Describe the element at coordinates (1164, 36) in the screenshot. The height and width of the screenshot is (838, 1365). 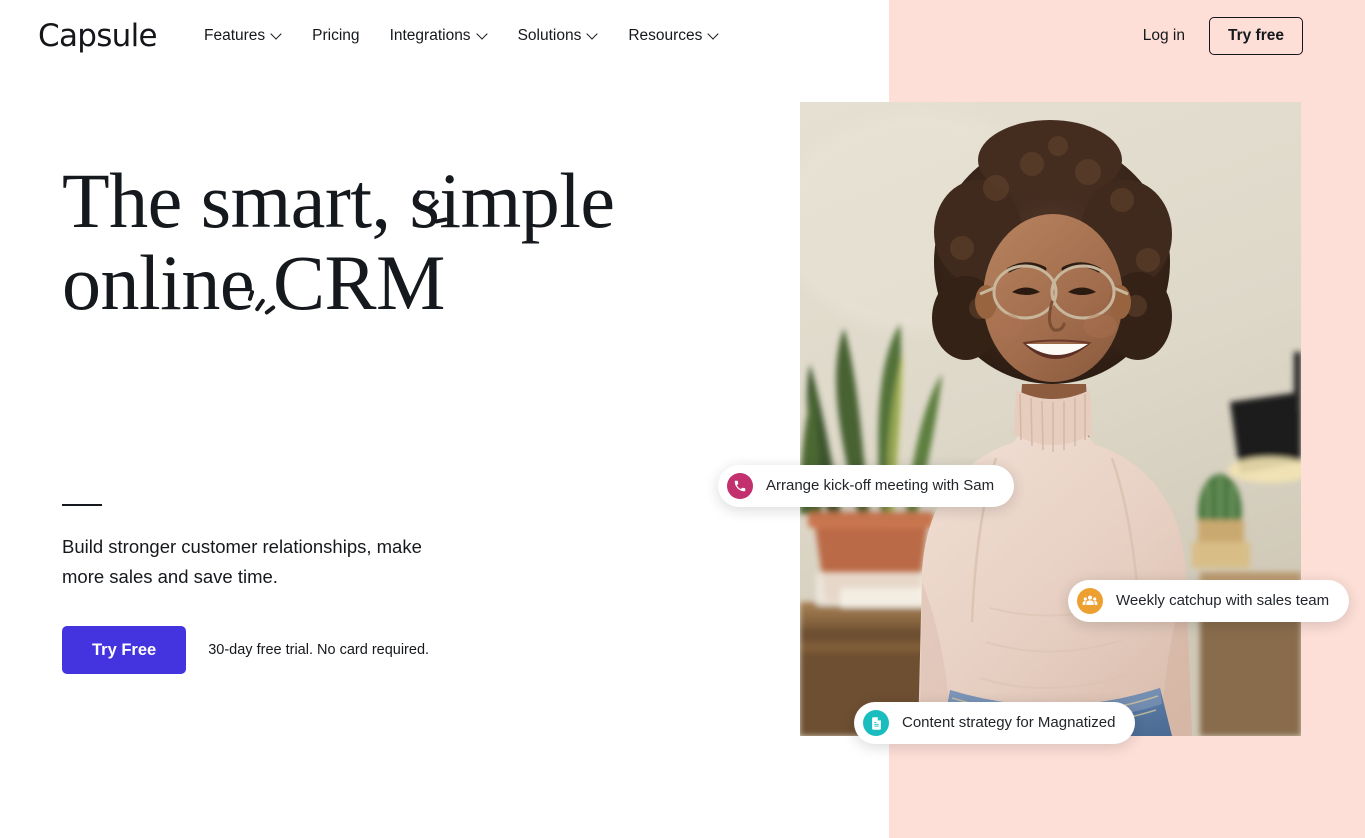
I see `login-link: Log in` at that location.